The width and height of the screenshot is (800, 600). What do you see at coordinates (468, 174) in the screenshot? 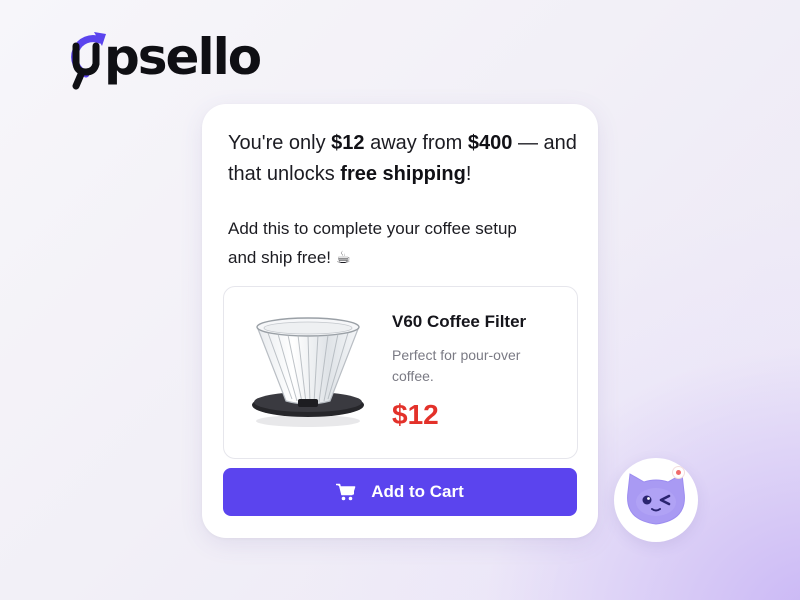
I see `headline-suffix: !` at bounding box center [468, 174].